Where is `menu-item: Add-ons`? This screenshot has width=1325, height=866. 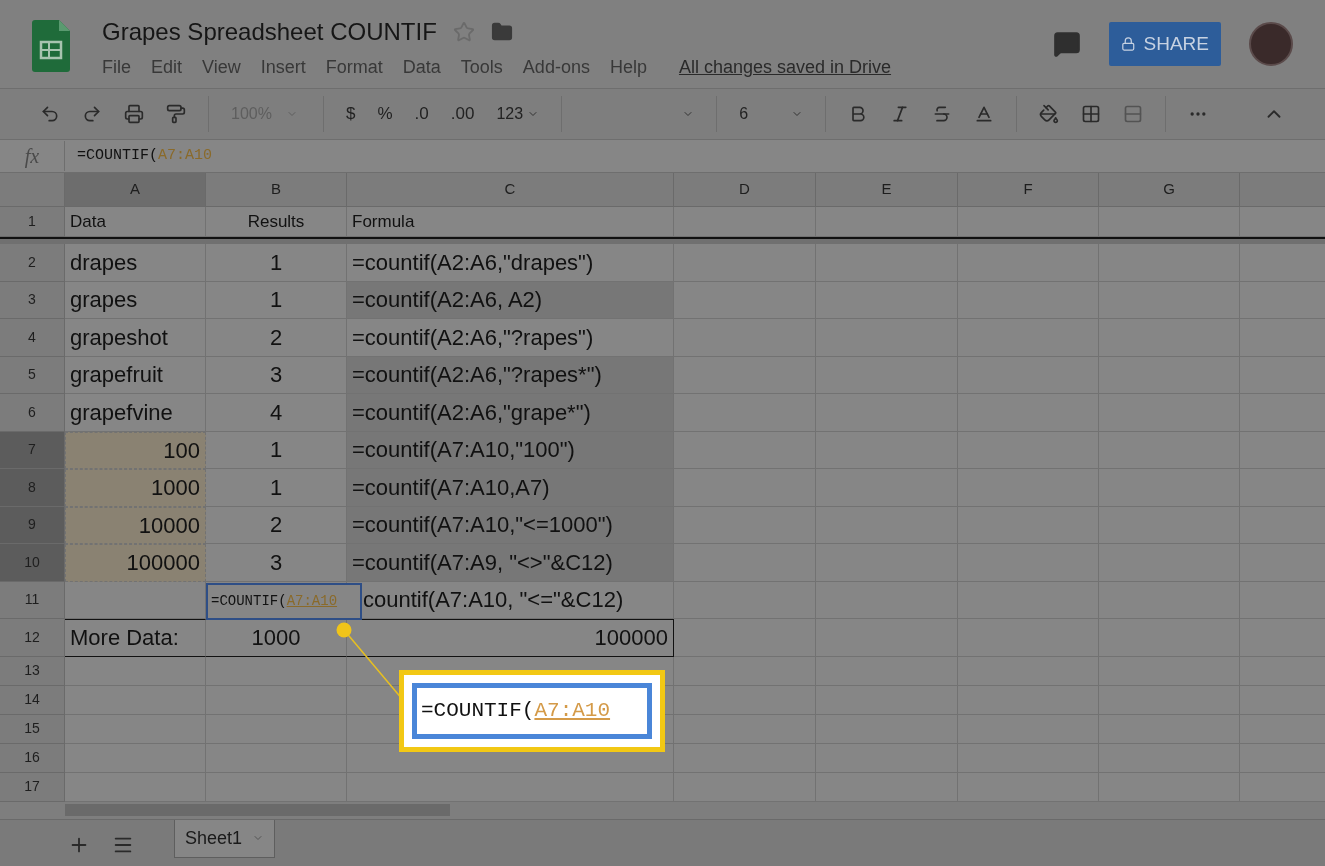
menu-item: Add-ons is located at coordinates (556, 67).